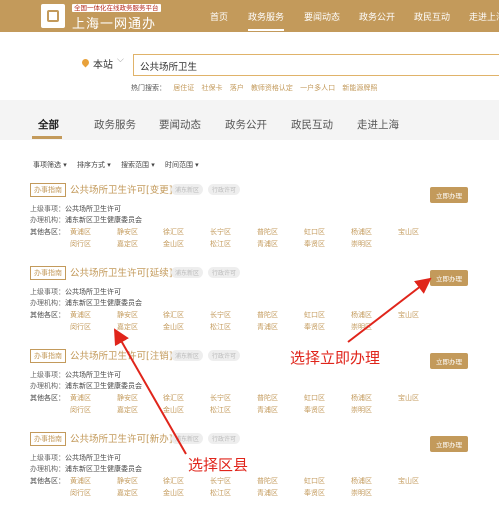 This screenshot has width=499, height=512. Describe the element at coordinates (335, 358) in the screenshot. I see `annotation-apply: 选择立即办理` at that location.